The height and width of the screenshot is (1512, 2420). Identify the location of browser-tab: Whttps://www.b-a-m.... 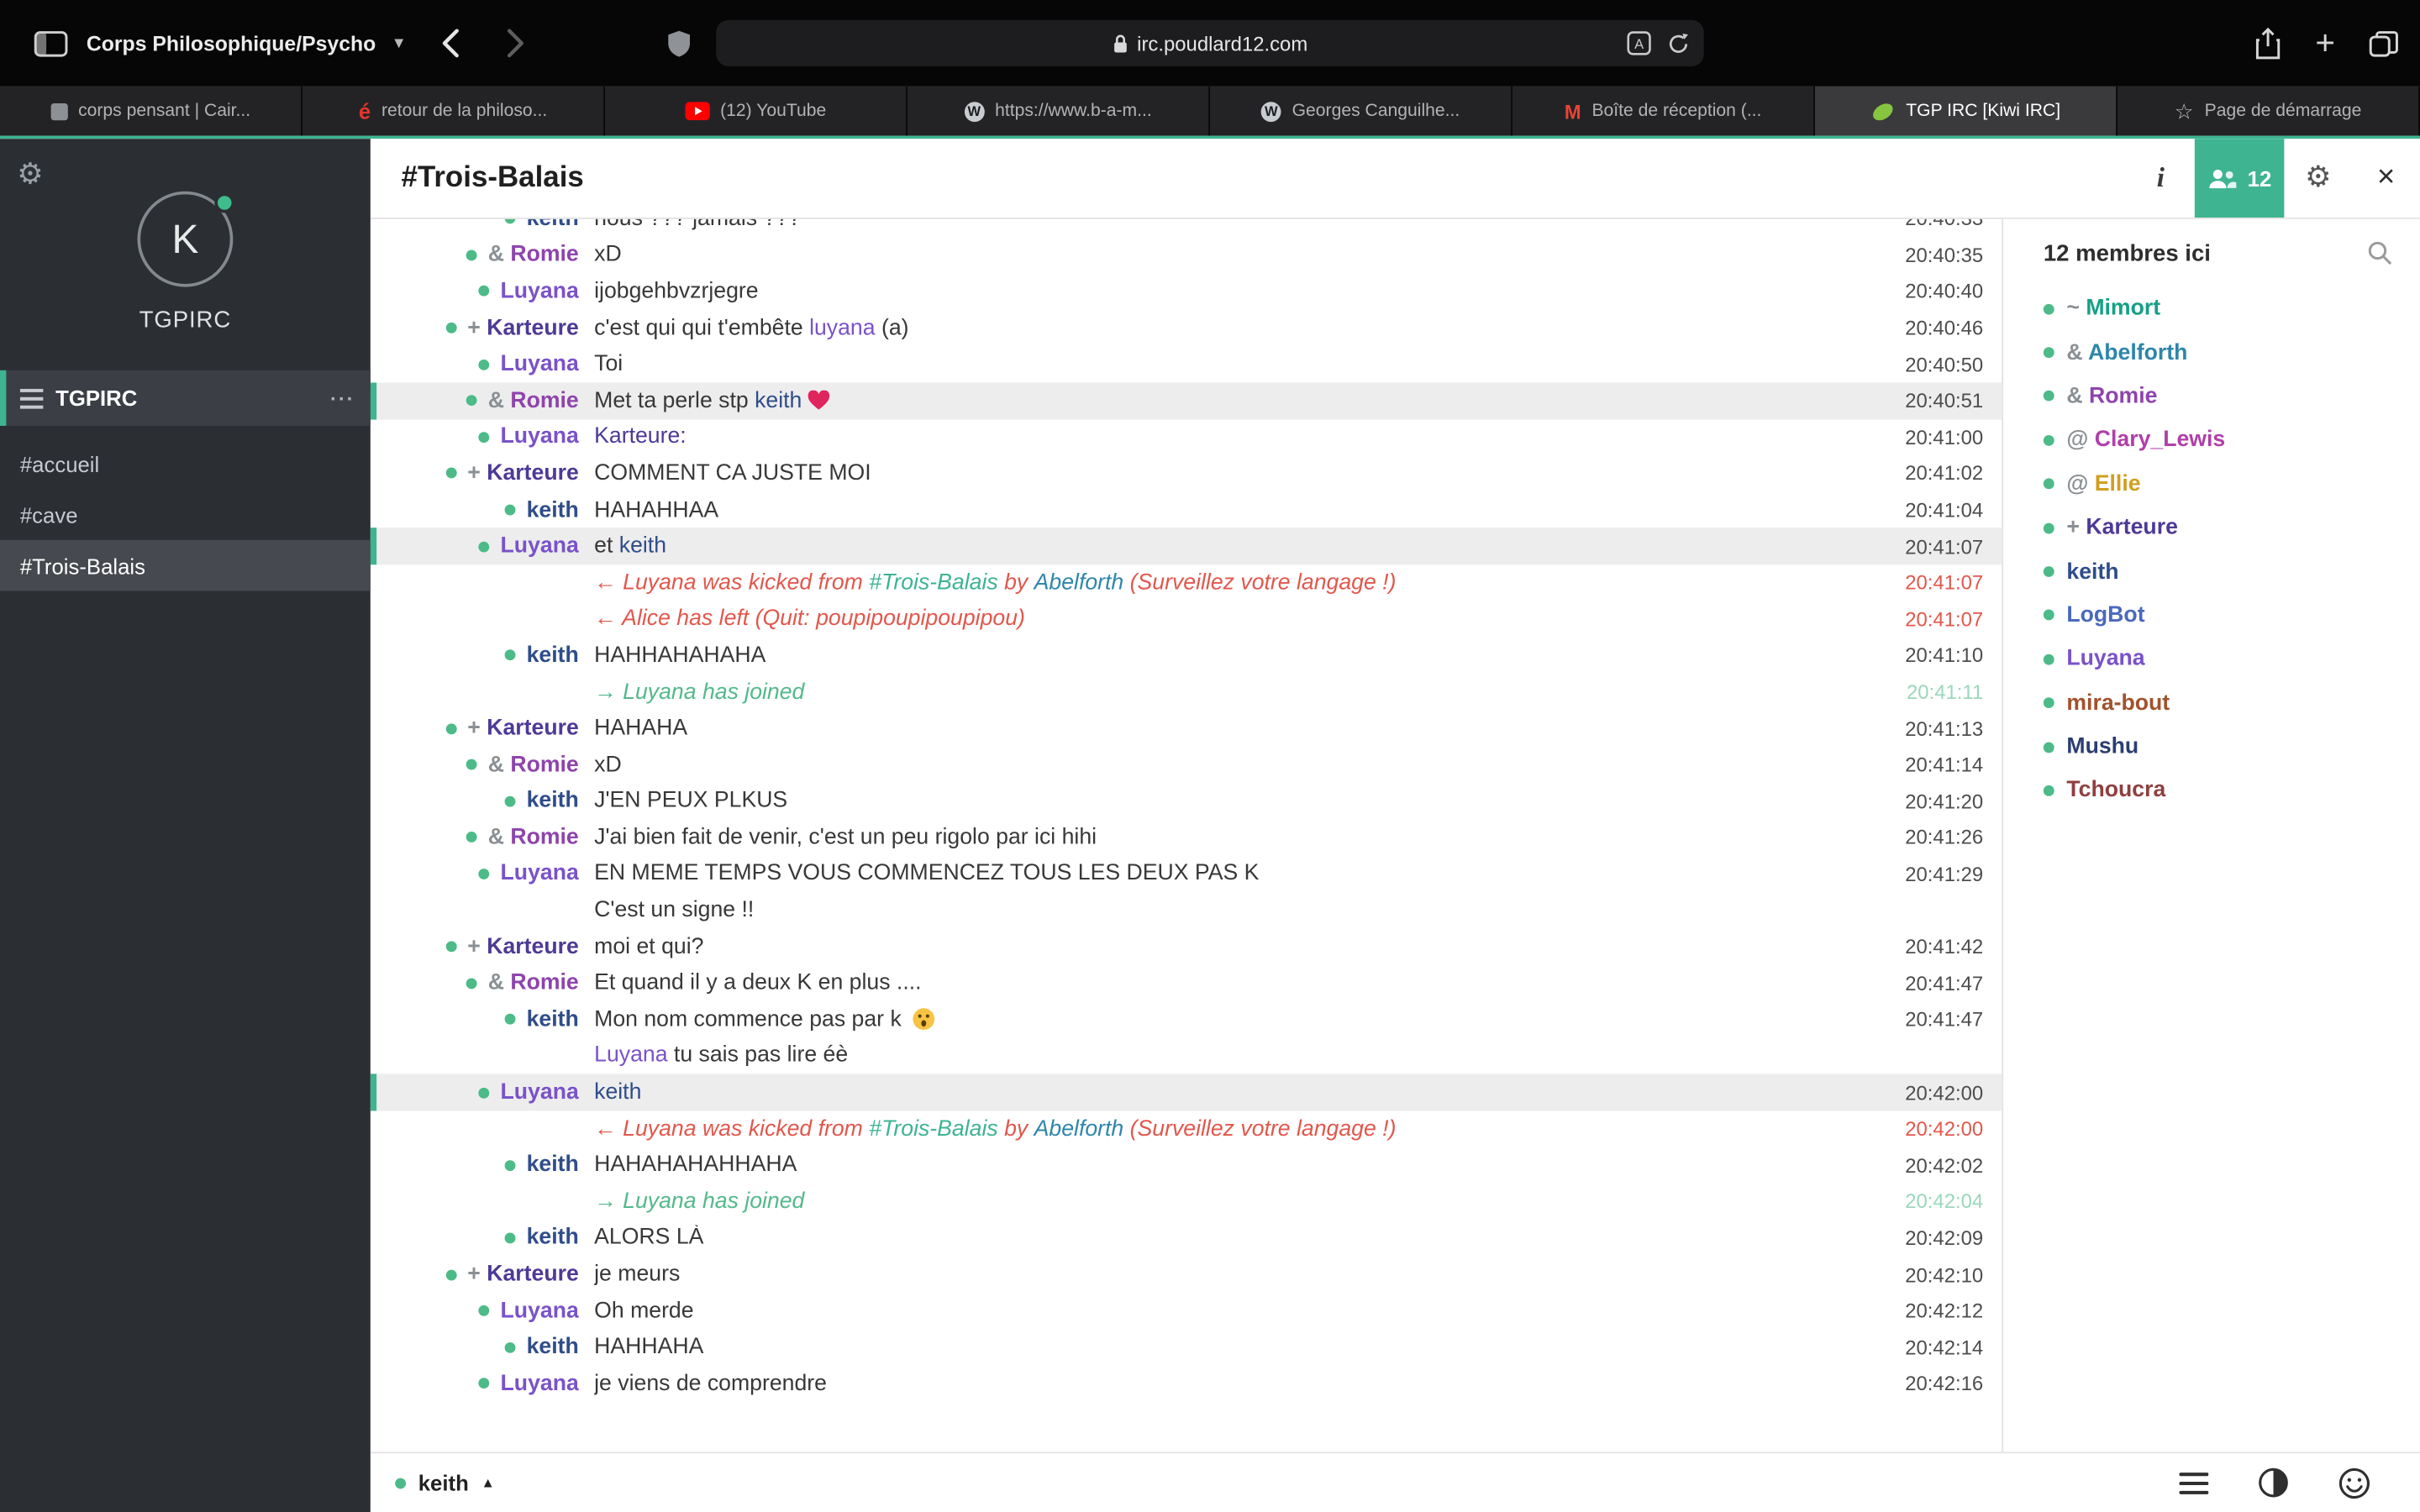
(1058, 111).